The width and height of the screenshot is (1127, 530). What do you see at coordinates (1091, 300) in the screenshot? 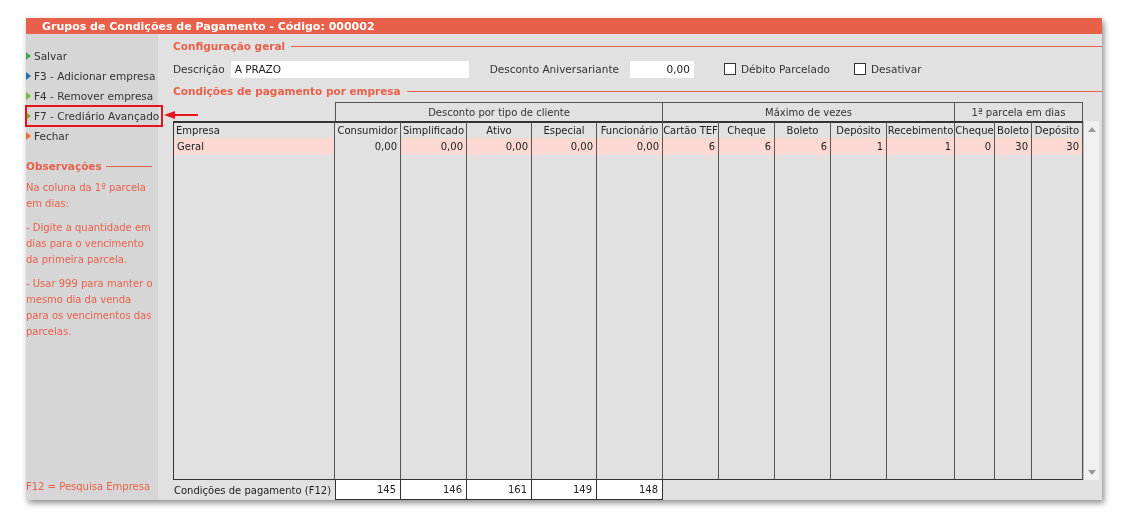
I see `scrollbar` at bounding box center [1091, 300].